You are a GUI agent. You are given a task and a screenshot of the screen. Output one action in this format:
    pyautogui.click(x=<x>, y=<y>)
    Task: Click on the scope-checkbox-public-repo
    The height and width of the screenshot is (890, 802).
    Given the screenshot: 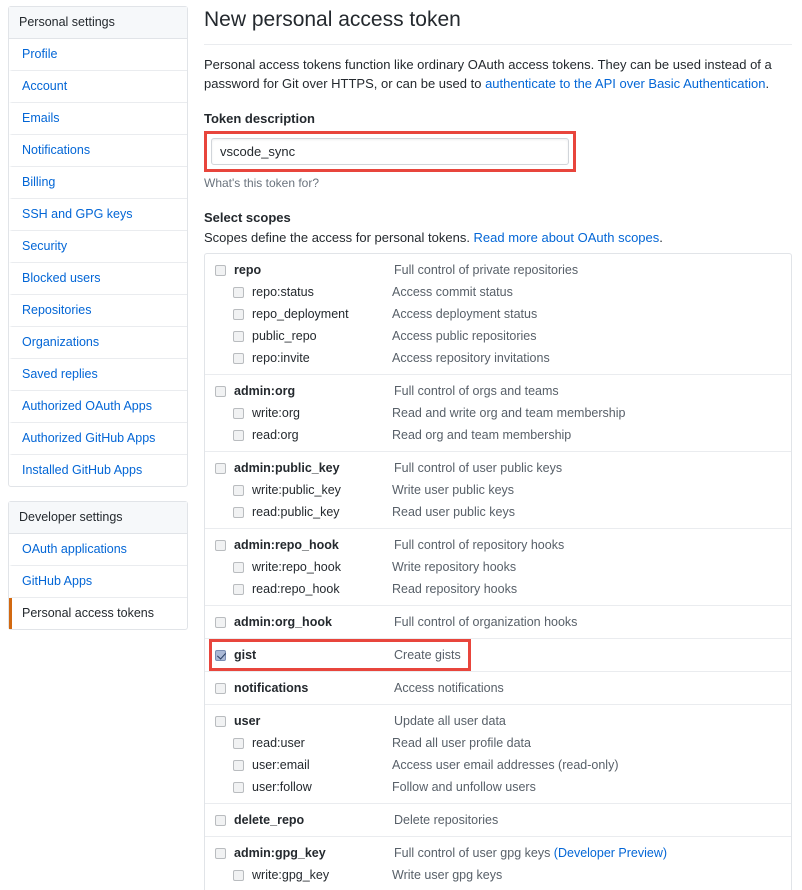 What is the action you would take?
    pyautogui.click(x=238, y=336)
    